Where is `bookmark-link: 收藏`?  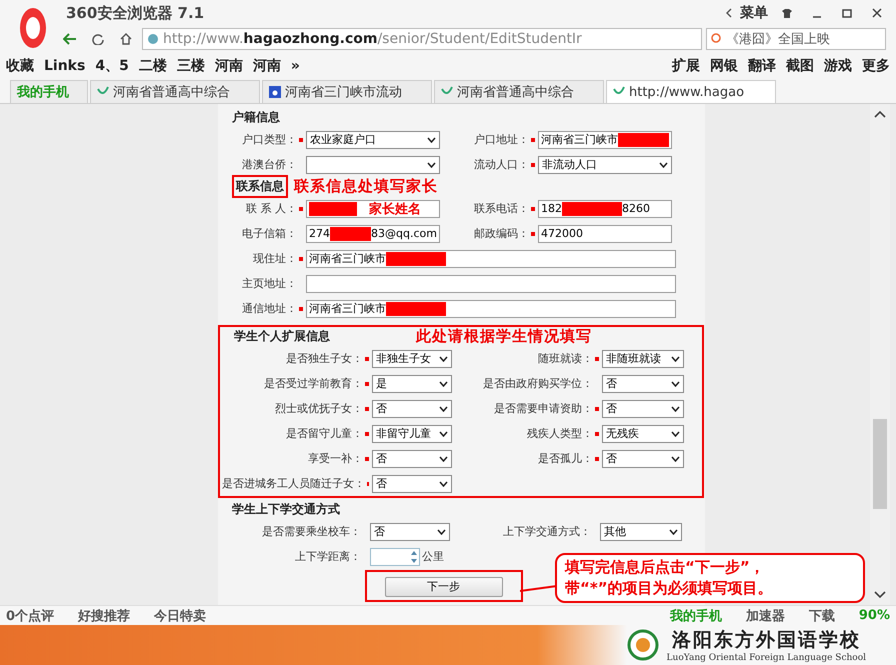
bookmark-link: 收藏 is located at coordinates (20, 65).